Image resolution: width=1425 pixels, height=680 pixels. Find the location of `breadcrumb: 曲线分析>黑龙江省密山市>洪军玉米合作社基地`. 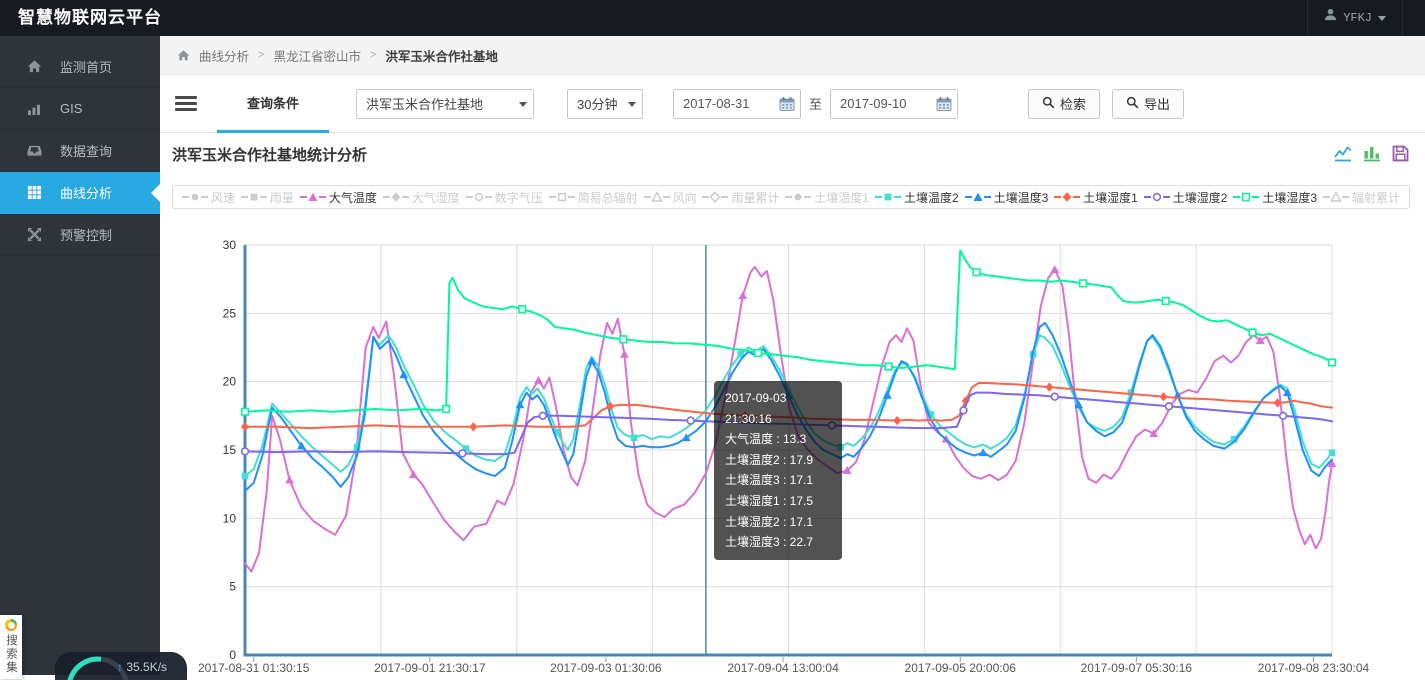

breadcrumb: 曲线分析>黑龙江省密山市>洪军玉米合作社基地 is located at coordinates (792, 55).